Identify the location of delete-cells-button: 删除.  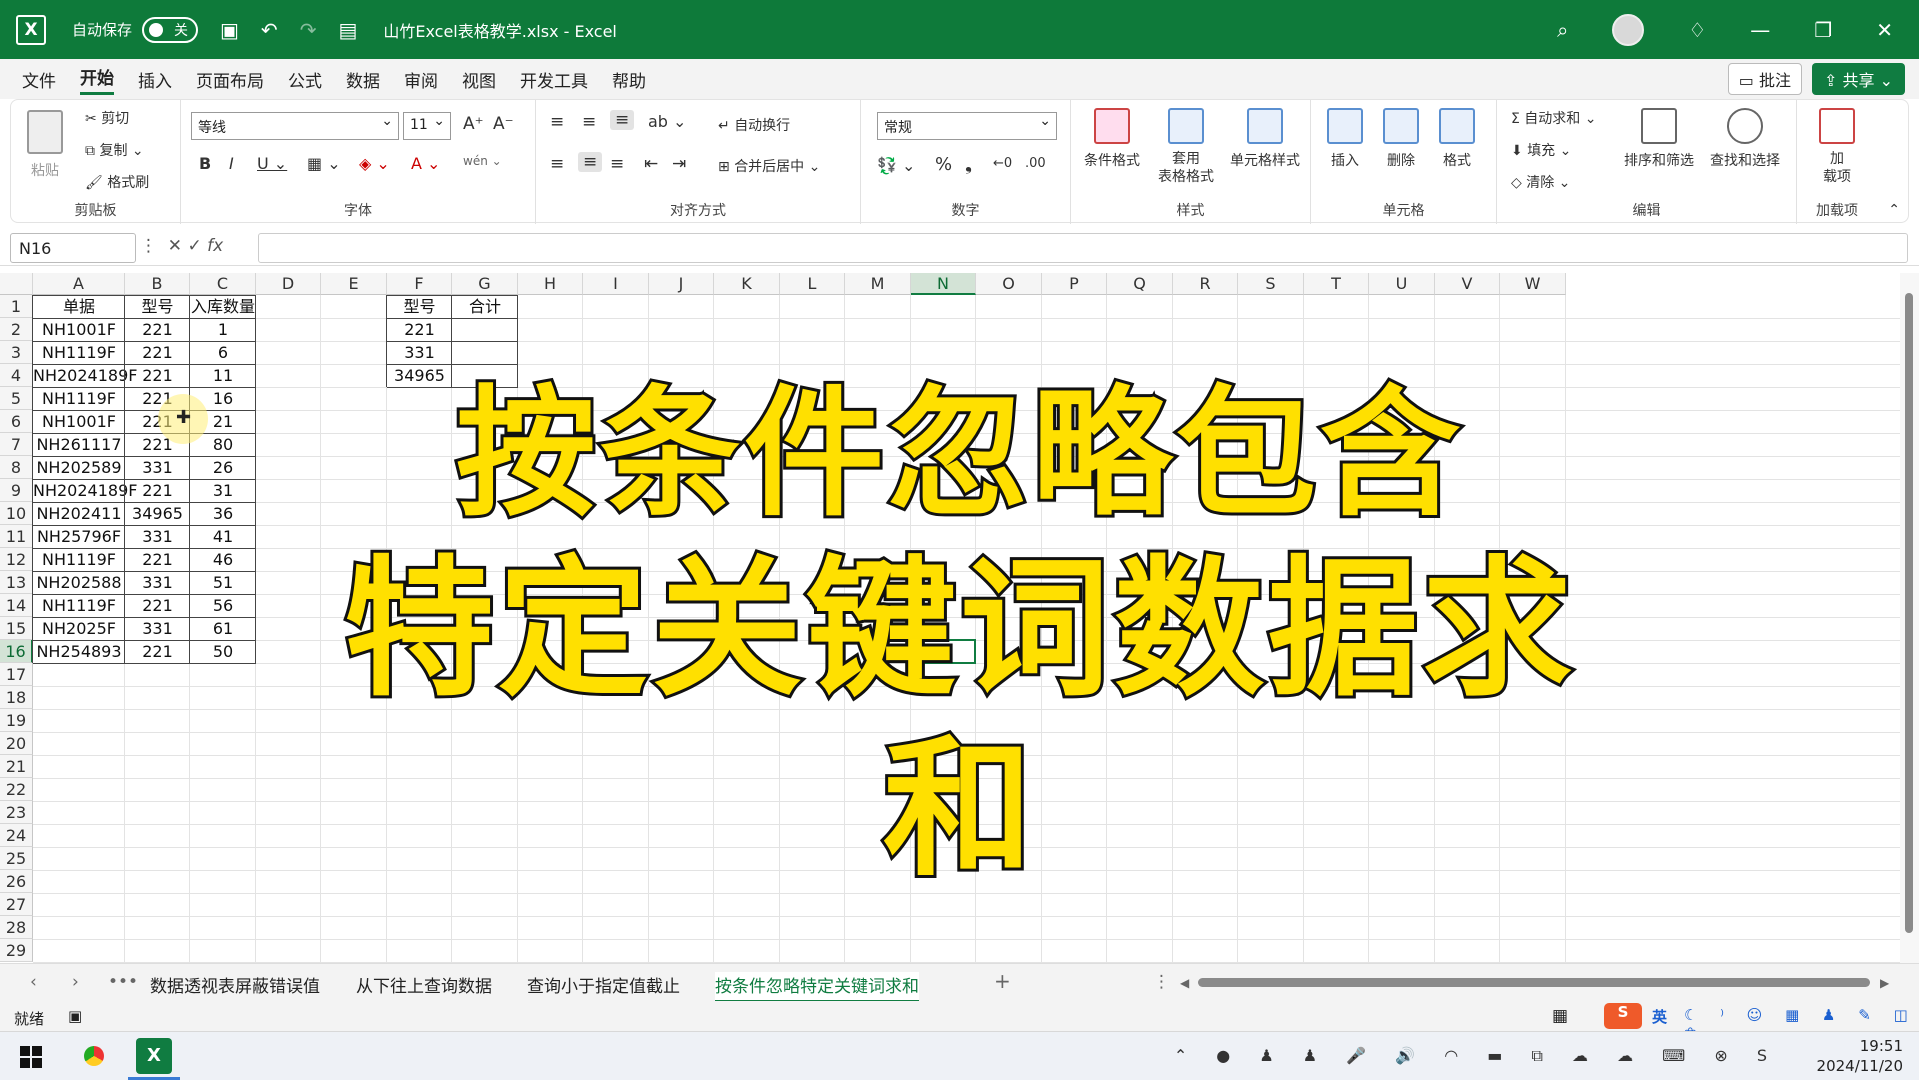
(1401, 139).